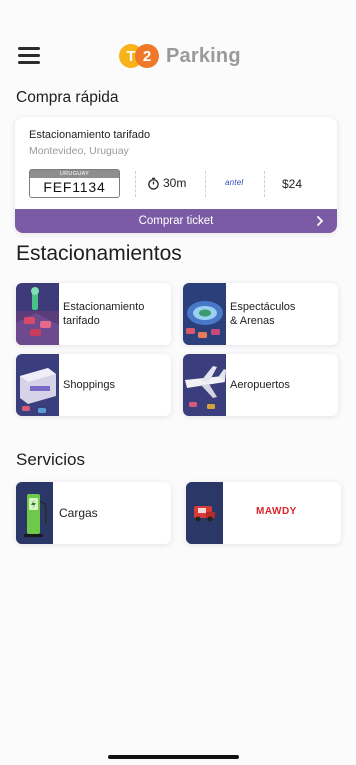 The image size is (356, 765). Describe the element at coordinates (67, 97) in the screenshot. I see `quick-purchase-title: Compra rápida` at that location.